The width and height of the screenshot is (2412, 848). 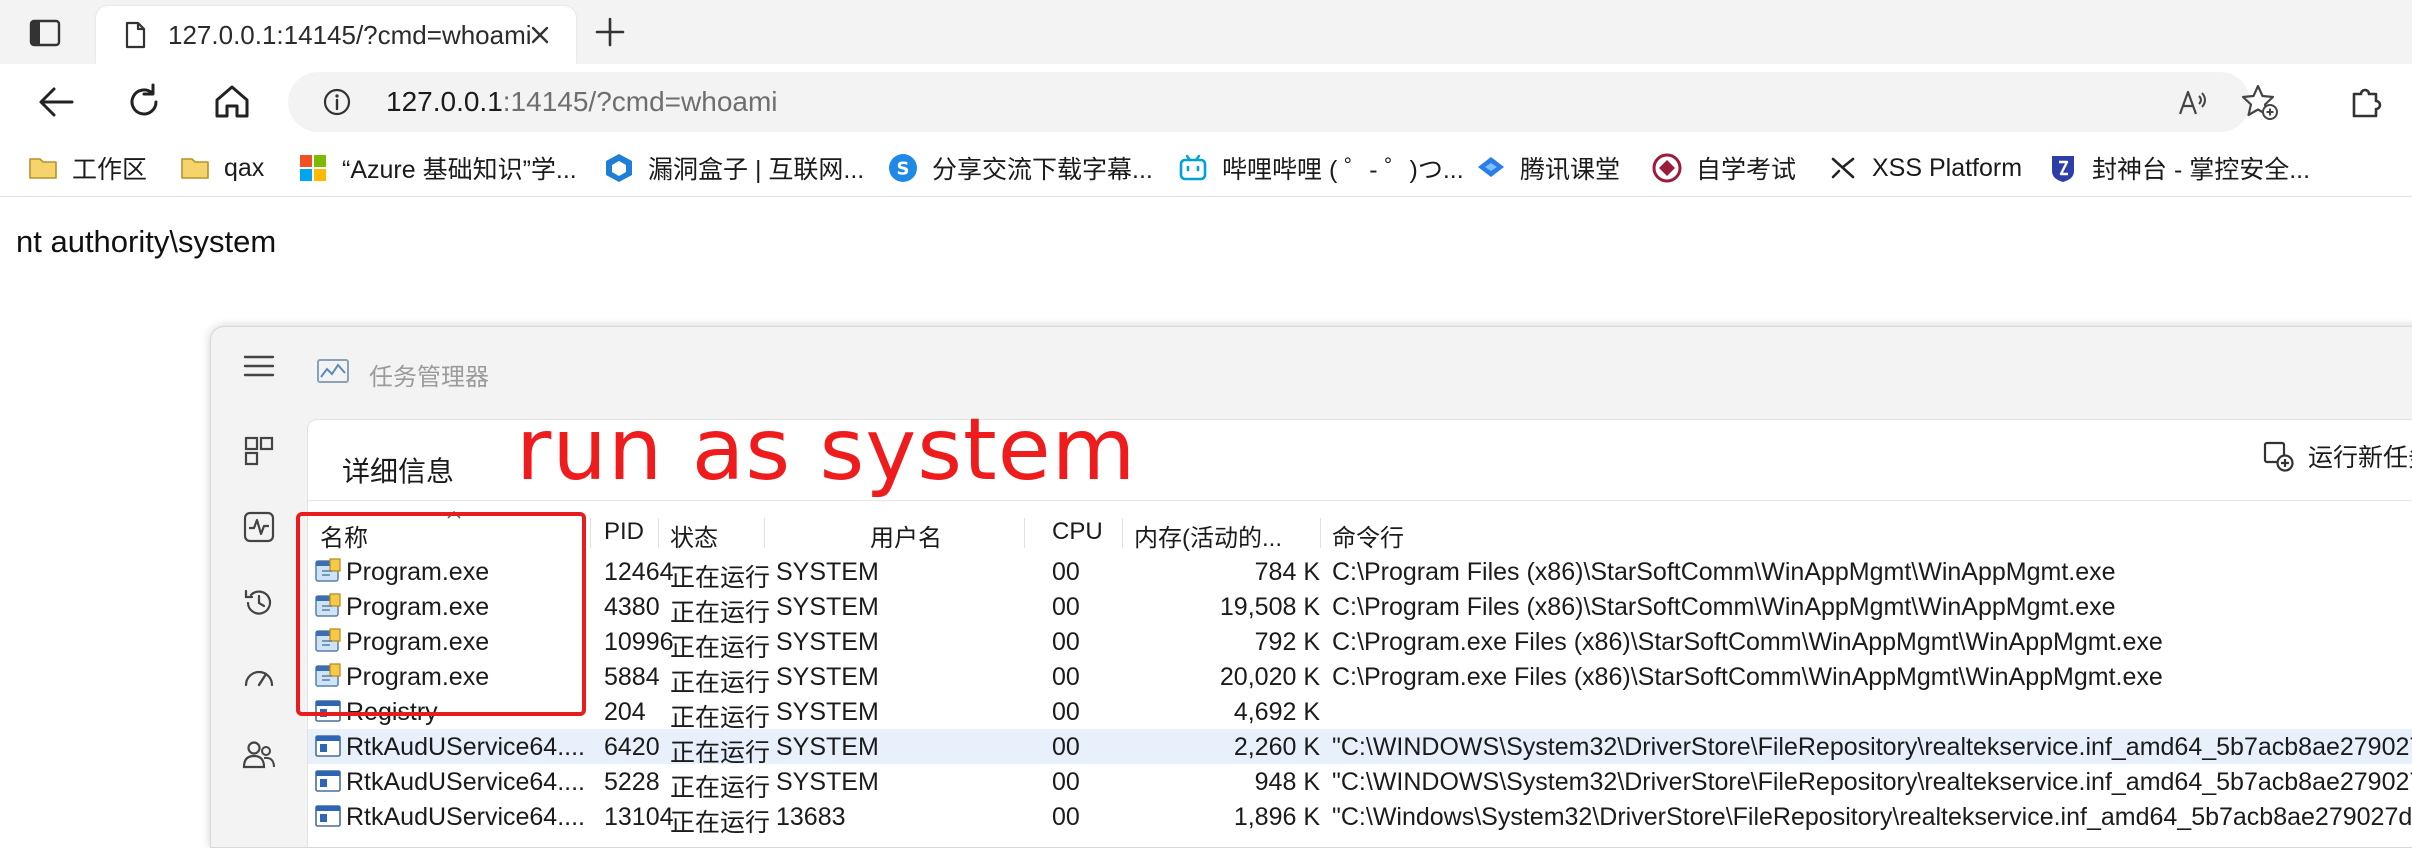 I want to click on run-new-task-button: 运行新任务, so click(x=2337, y=456).